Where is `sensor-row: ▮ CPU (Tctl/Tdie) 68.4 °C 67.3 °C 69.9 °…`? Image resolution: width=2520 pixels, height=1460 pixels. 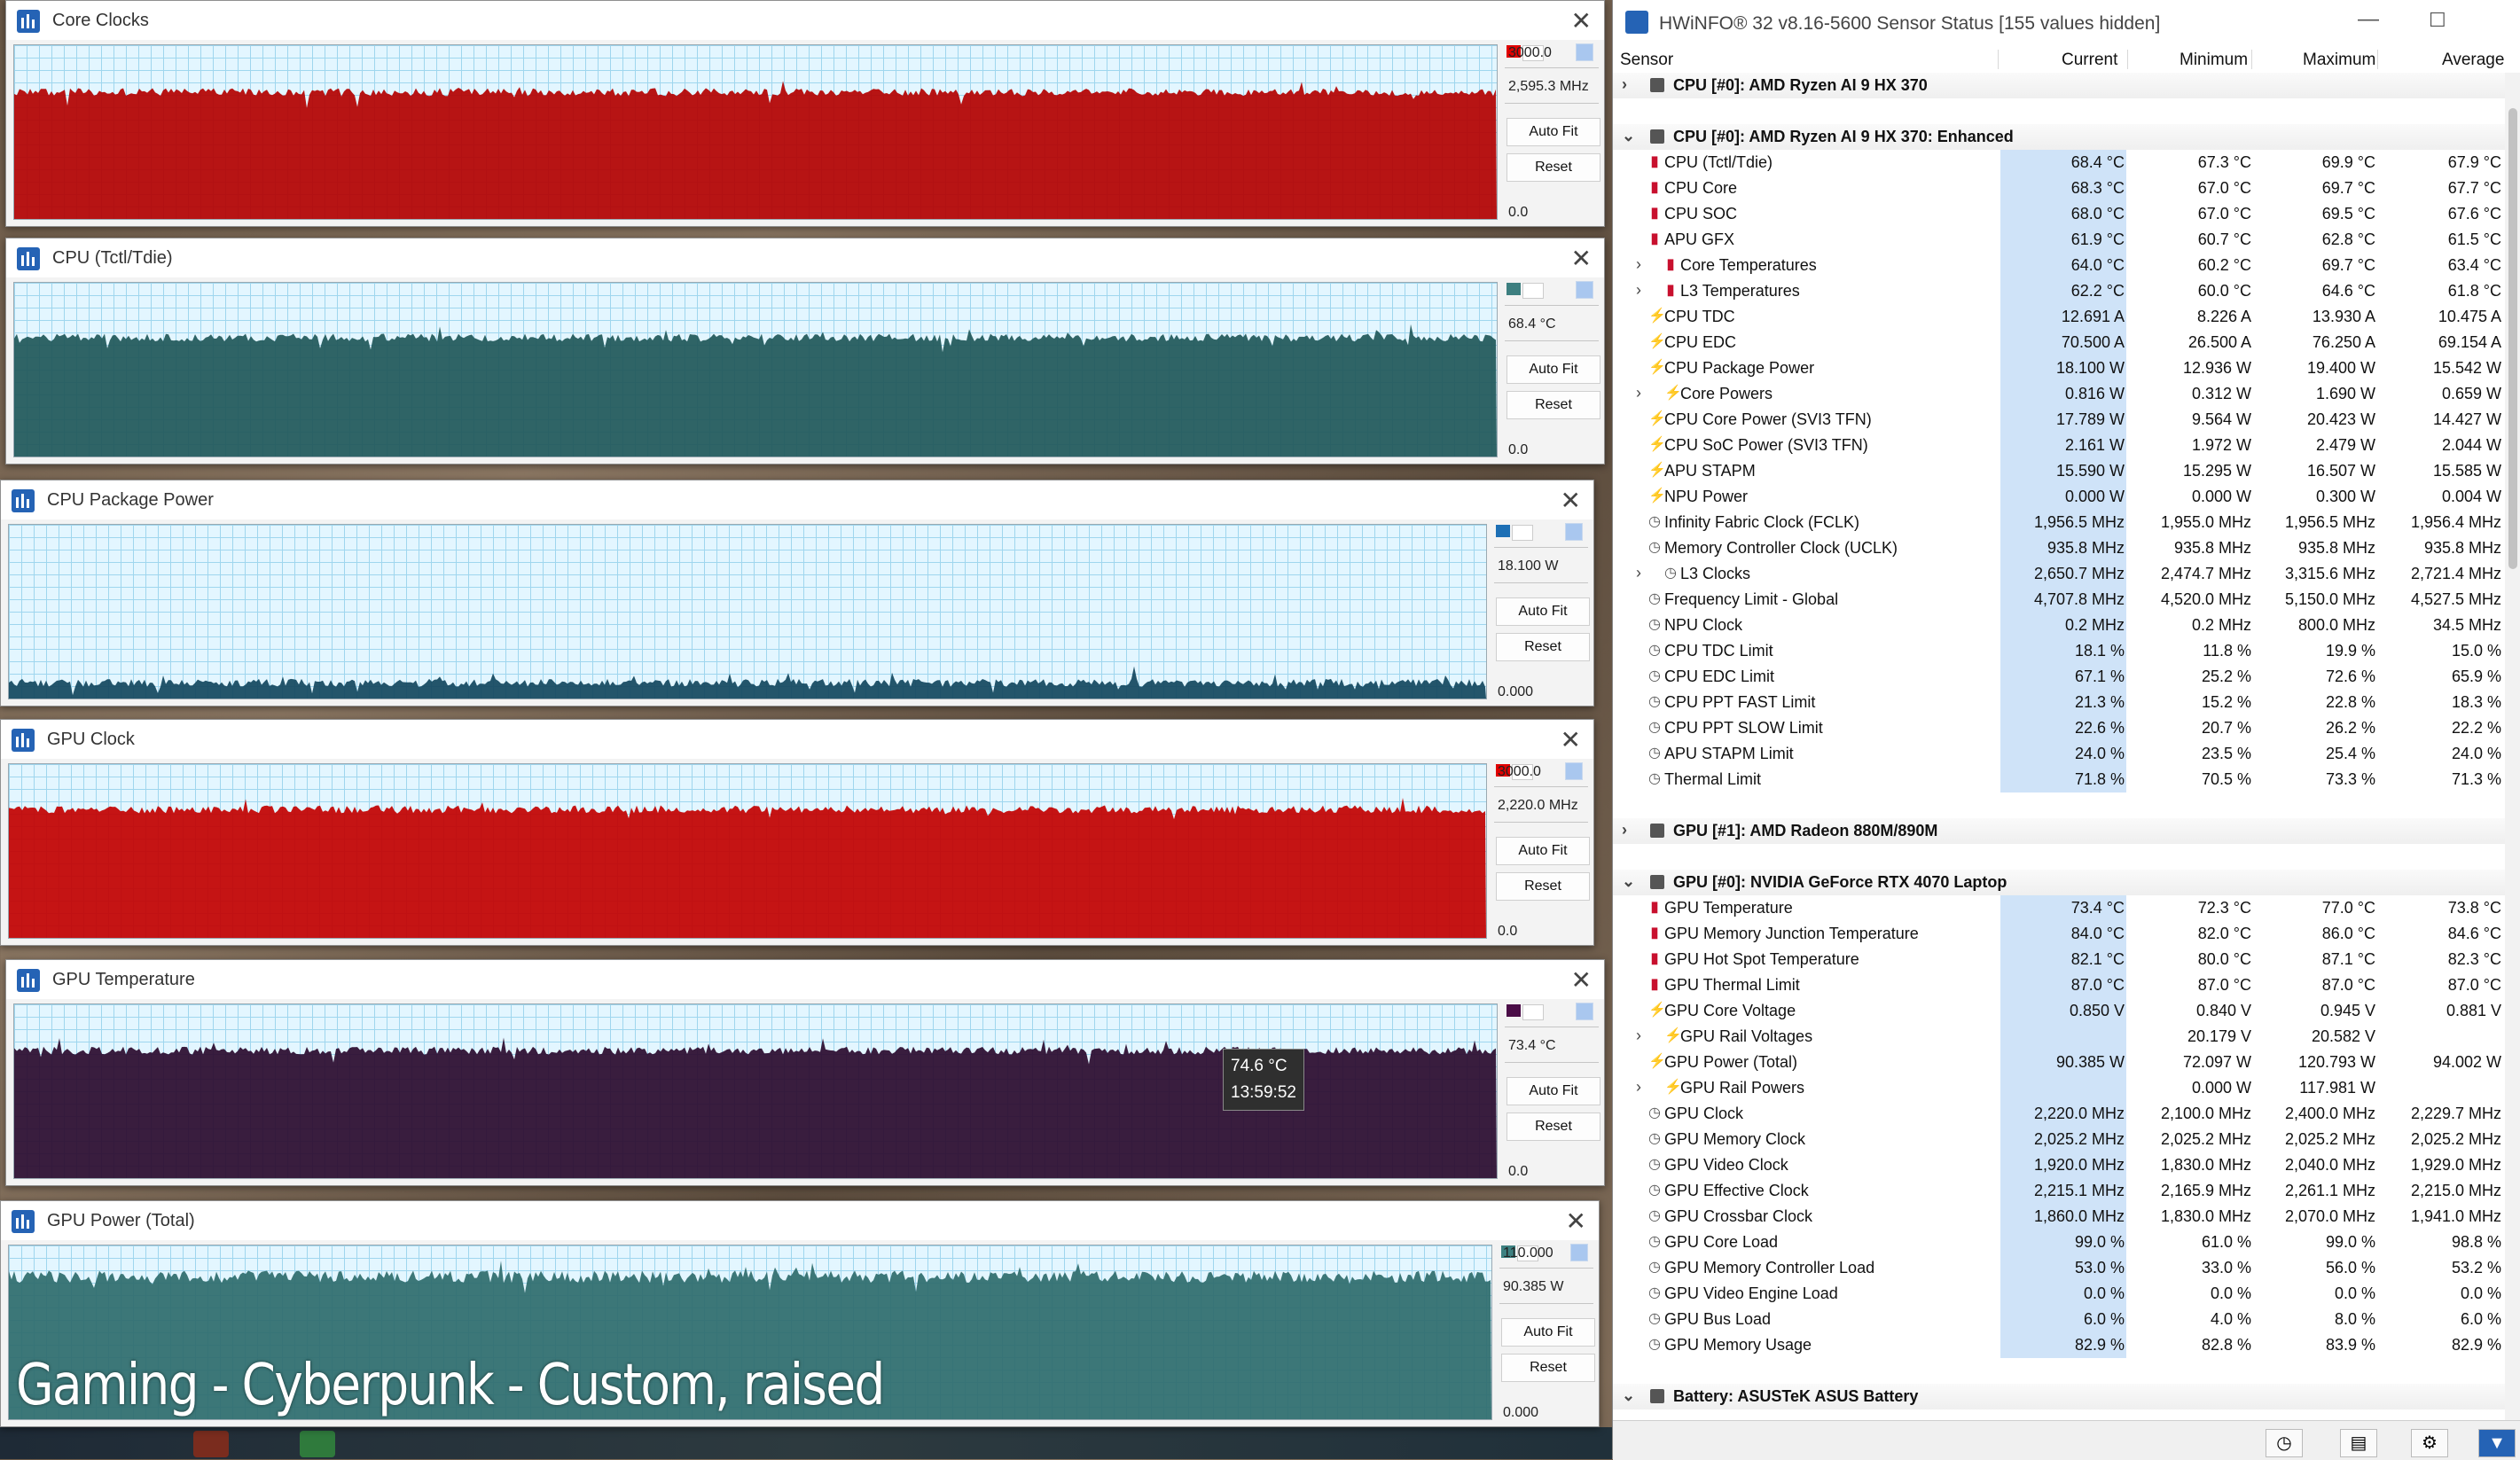 sensor-row: ▮ CPU (Tctl/Tdie) 68.4 °C 67.3 °C 69.9 °… is located at coordinates (2059, 163).